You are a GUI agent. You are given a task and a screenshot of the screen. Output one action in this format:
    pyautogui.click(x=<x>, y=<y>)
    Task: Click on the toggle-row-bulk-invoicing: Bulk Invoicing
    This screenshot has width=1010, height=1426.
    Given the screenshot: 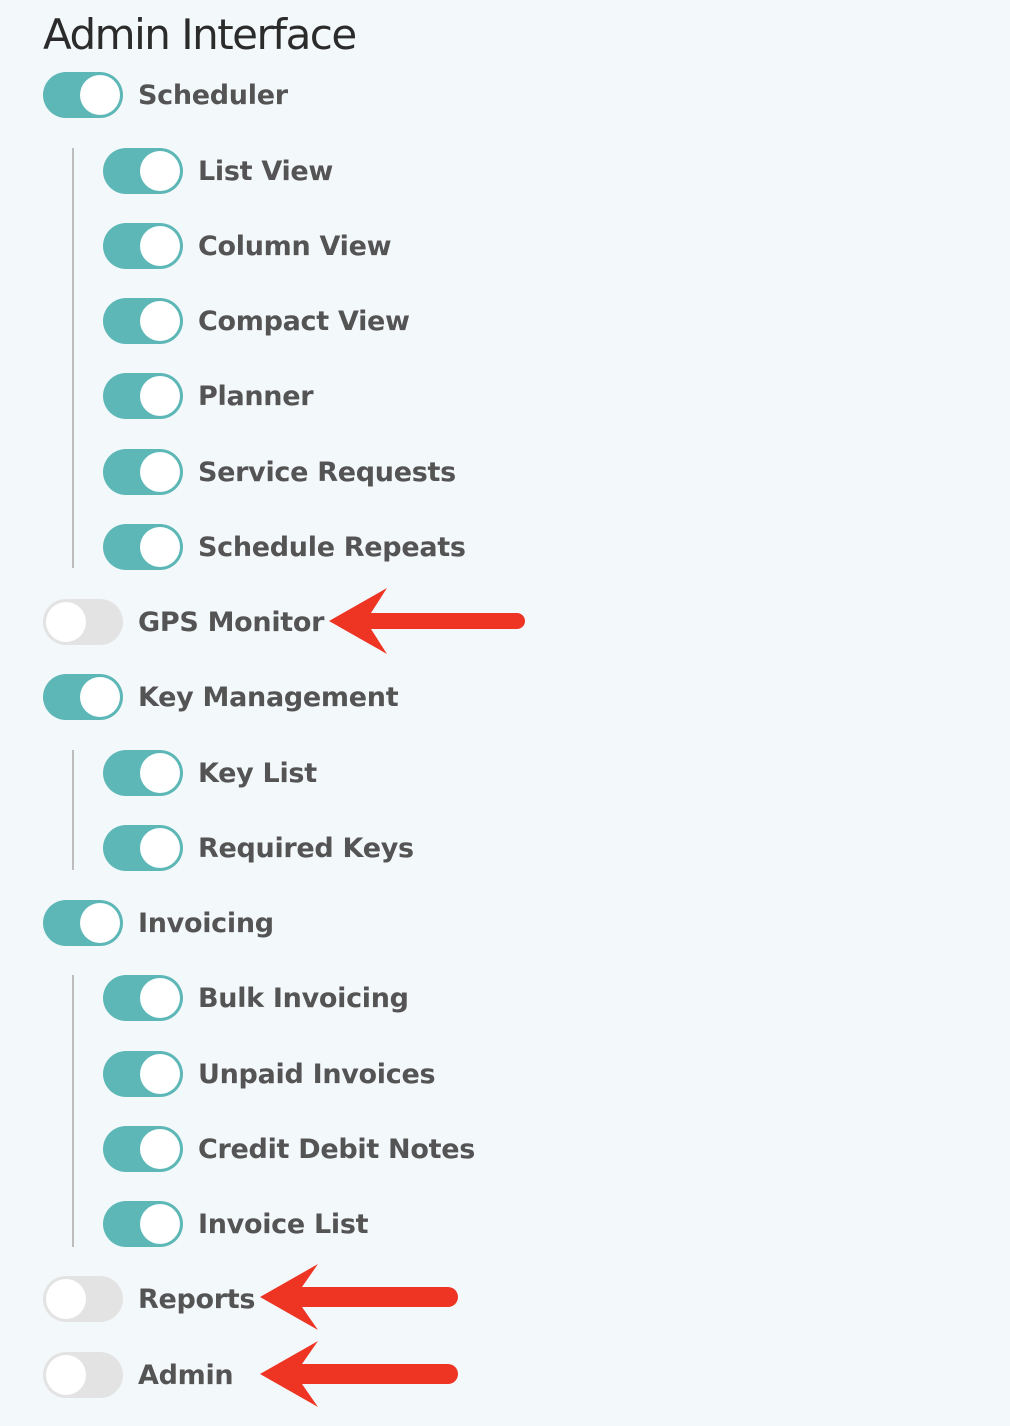 What is the action you would take?
    pyautogui.click(x=256, y=998)
    